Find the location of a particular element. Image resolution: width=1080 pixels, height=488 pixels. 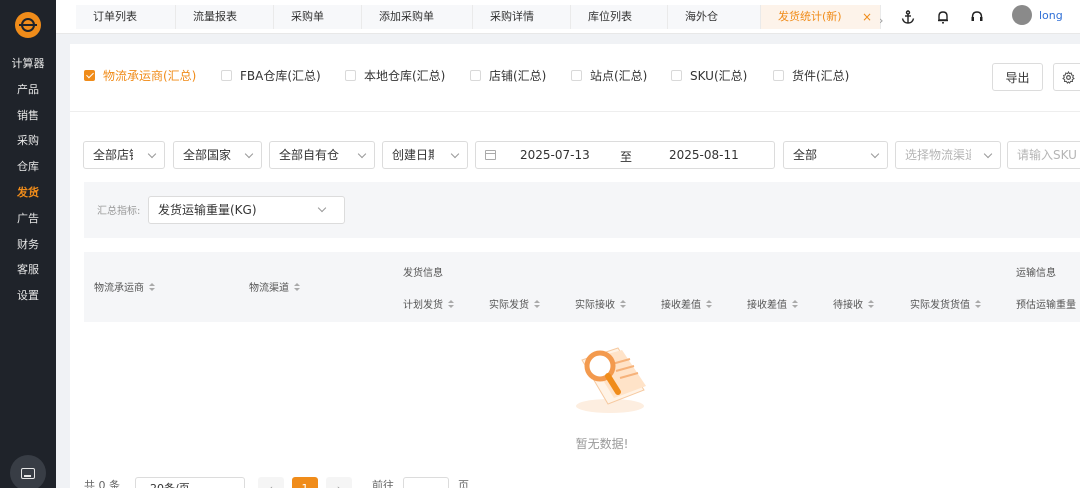

tab-traffic-report: 流量报表 is located at coordinates (225, 17).